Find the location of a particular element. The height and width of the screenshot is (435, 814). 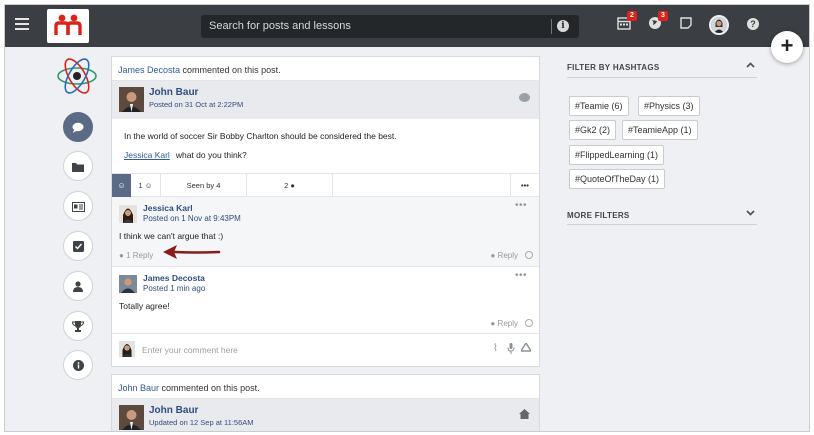

top-bar: Search for posts and lessons i 2 3 ? is located at coordinates (407, 26).